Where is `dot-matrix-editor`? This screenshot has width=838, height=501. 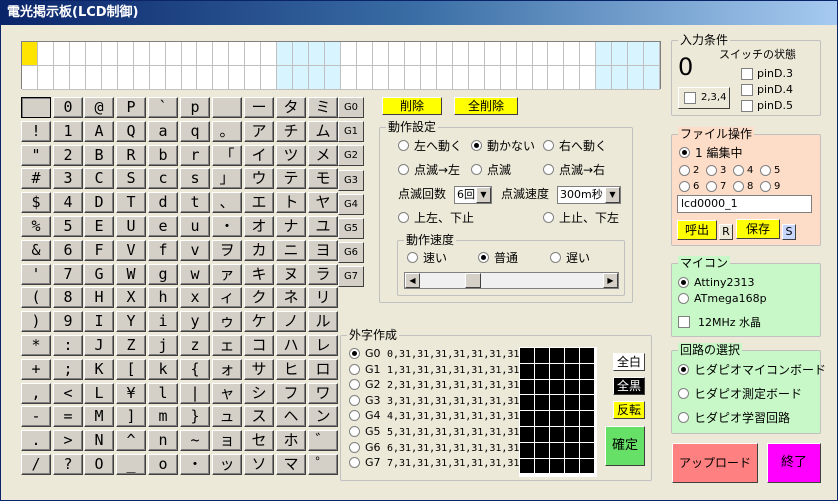
dot-matrix-editor is located at coordinates (558, 412).